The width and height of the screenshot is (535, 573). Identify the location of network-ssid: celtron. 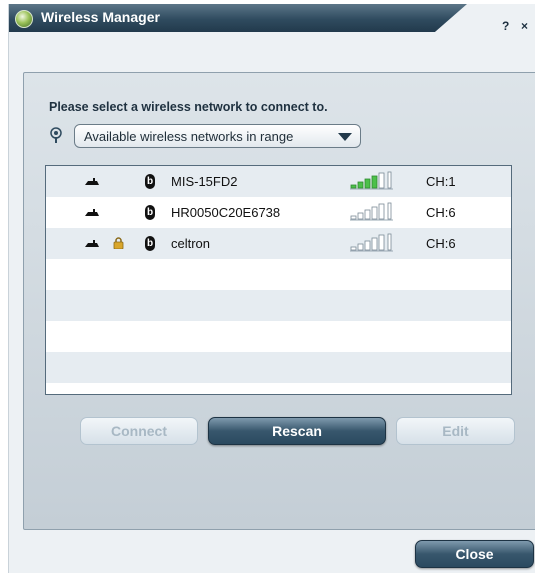
(191, 243).